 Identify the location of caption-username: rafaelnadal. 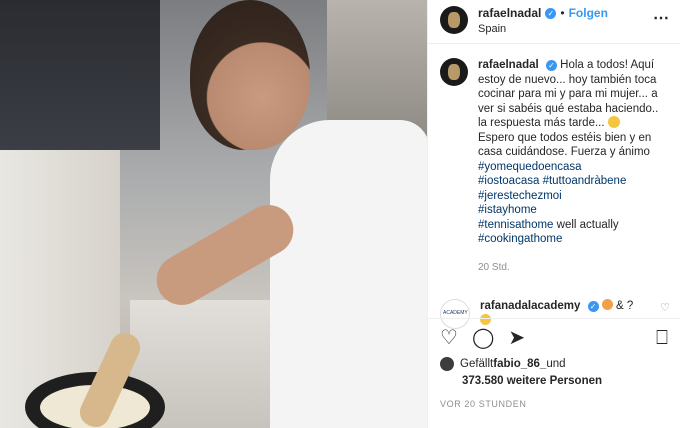
(508, 65).